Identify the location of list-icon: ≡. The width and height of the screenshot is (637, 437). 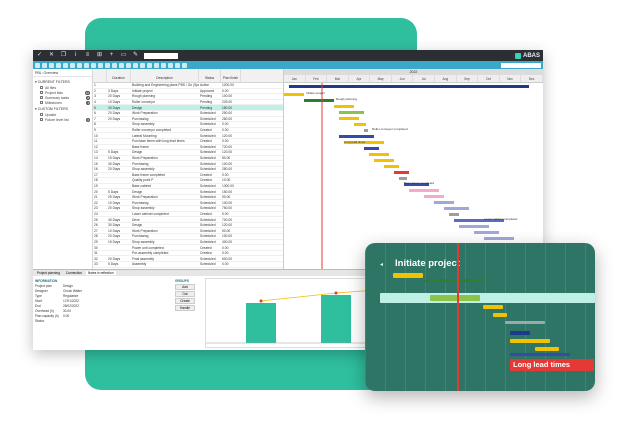
(87, 55).